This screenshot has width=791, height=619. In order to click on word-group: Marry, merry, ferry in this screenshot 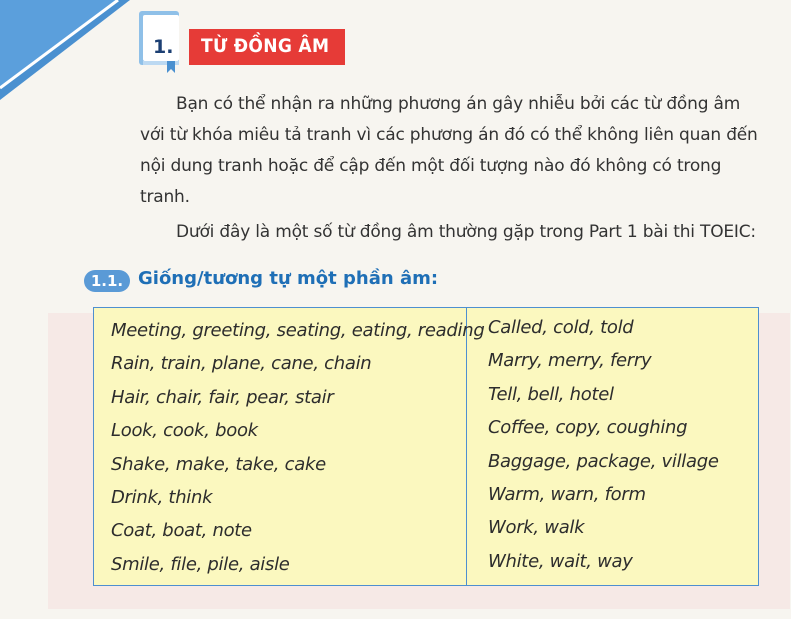, I will do `click(570, 361)`.